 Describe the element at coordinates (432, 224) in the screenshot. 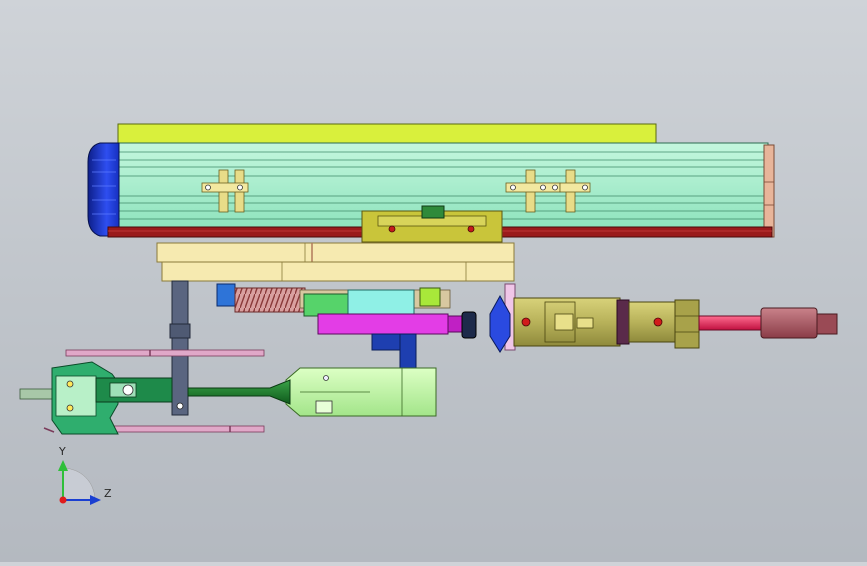

I see `carriage-block` at that location.